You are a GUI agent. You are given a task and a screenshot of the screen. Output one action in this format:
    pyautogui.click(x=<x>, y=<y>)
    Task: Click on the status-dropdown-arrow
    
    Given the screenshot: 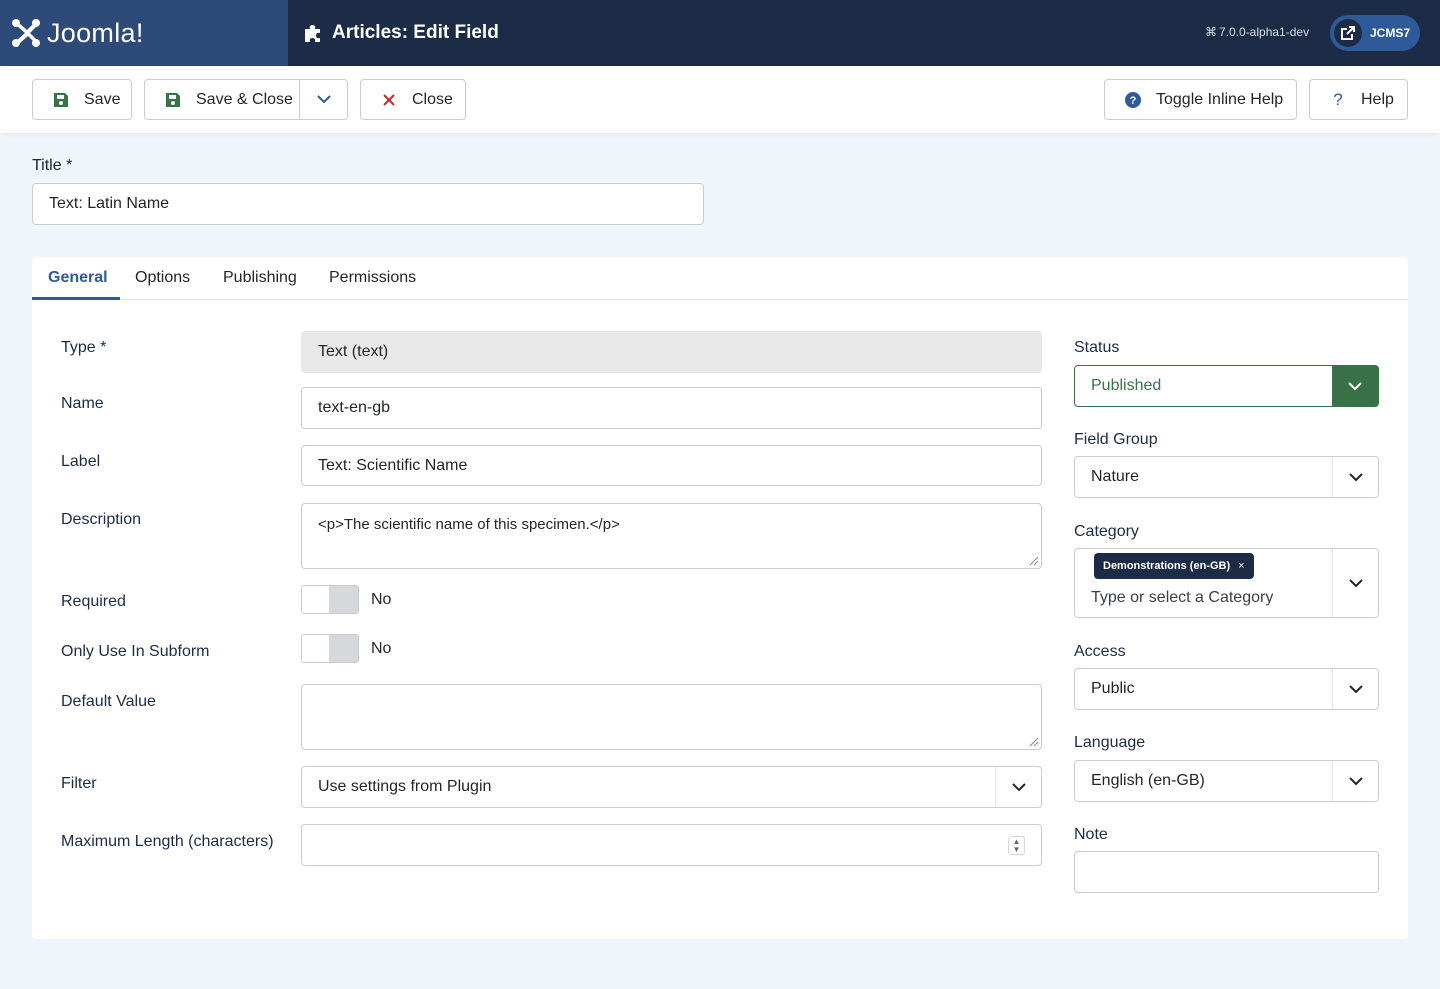 What is the action you would take?
    pyautogui.click(x=1355, y=386)
    